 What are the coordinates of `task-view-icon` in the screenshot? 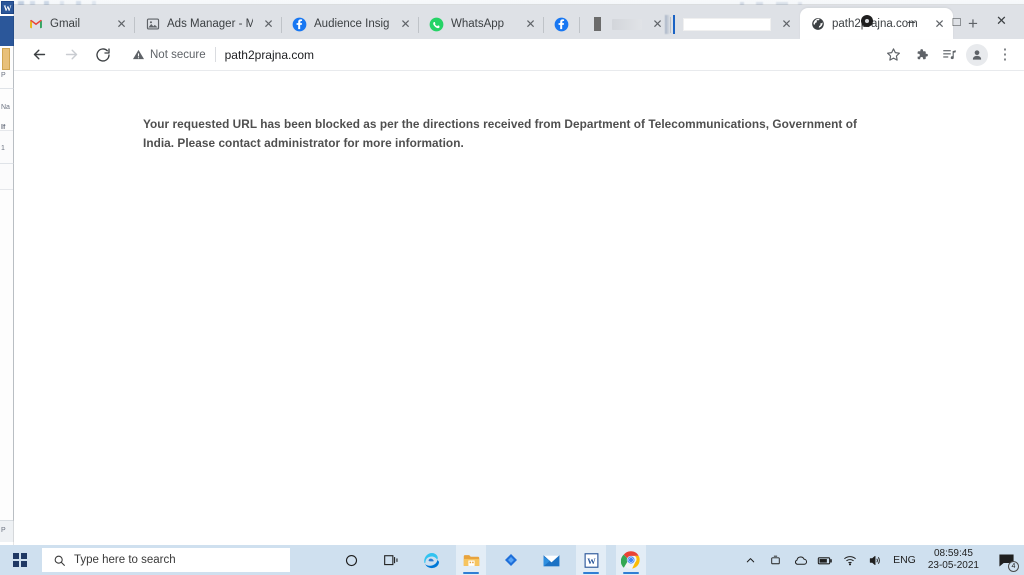 It's located at (391, 560).